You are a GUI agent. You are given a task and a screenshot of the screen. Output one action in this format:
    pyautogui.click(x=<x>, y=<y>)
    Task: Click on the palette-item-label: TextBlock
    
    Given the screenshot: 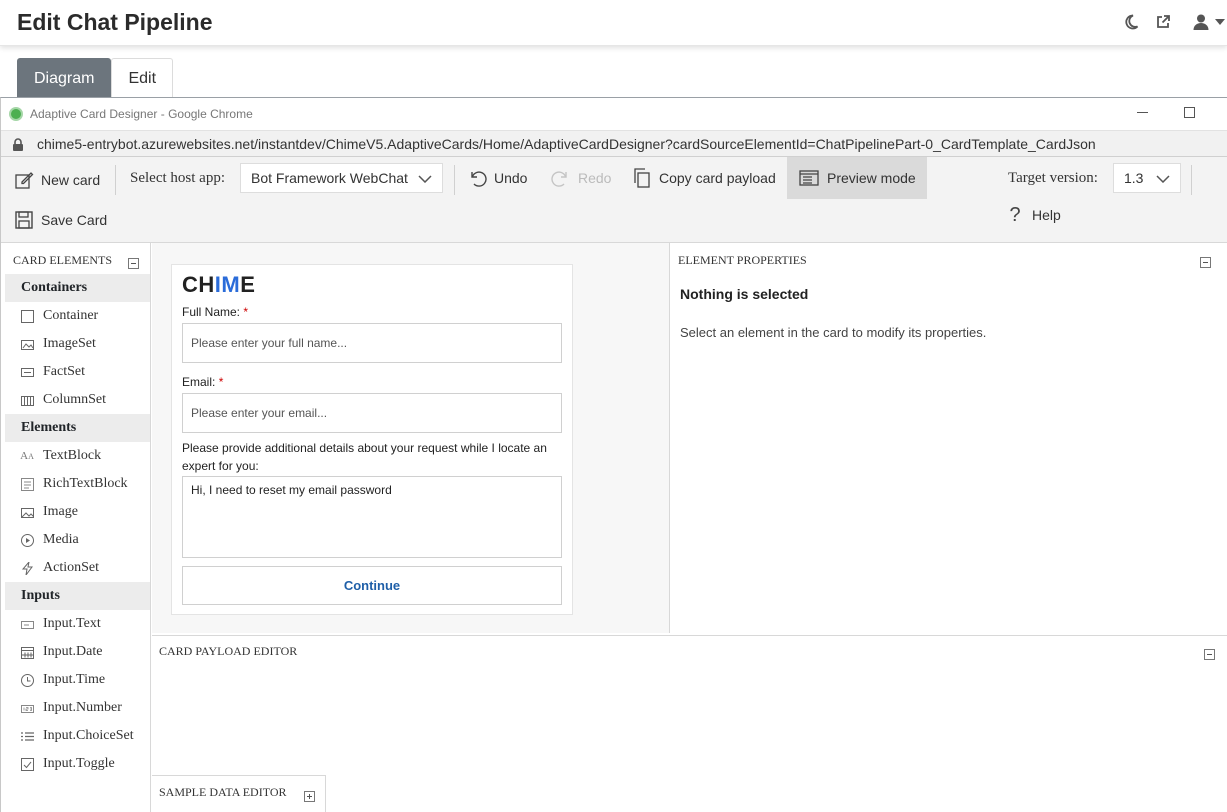 What is the action you would take?
    pyautogui.click(x=72, y=455)
    